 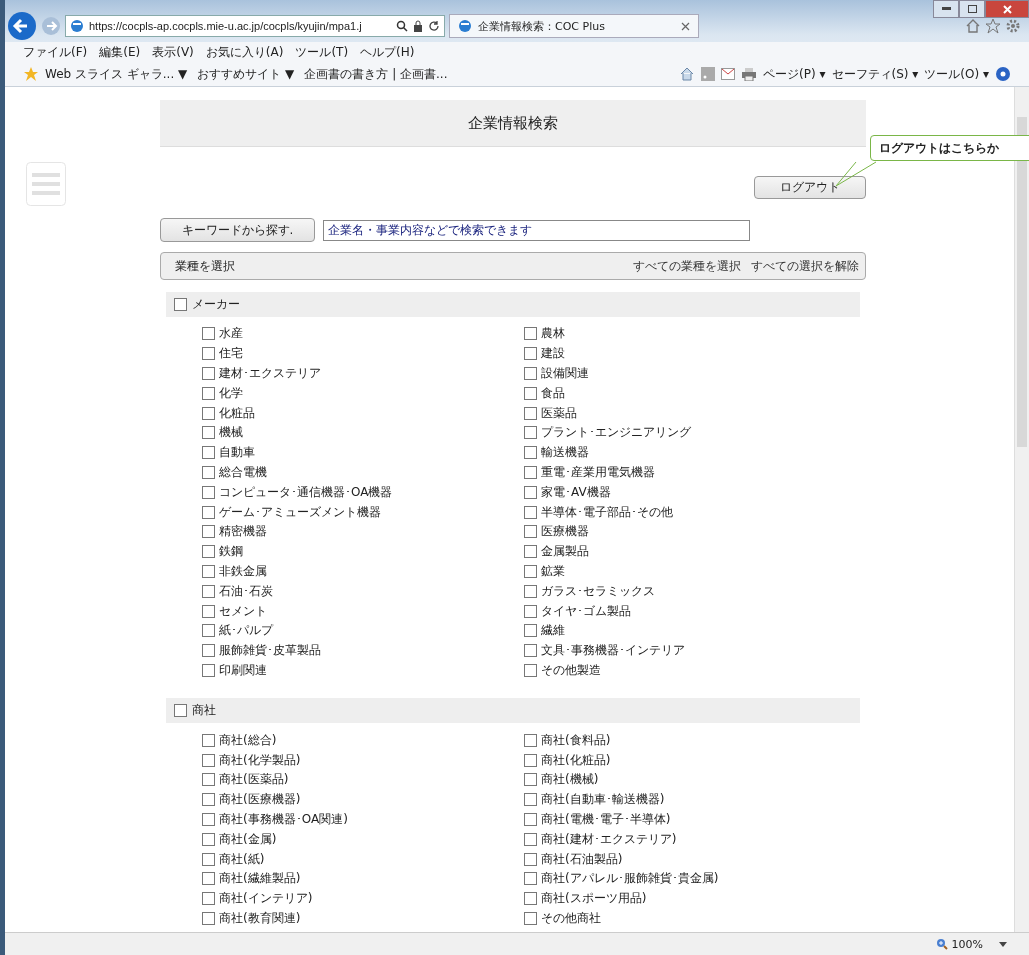 What do you see at coordinates (237, 230) in the screenshot?
I see `keyword-search-button: キーワードから探す.` at bounding box center [237, 230].